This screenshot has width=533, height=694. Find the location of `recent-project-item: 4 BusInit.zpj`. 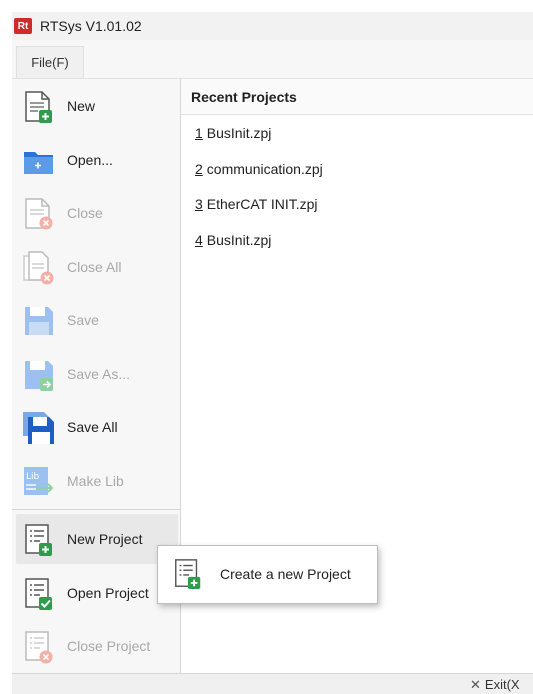

recent-project-item: 4 BusInit.zpj is located at coordinates (233, 240).